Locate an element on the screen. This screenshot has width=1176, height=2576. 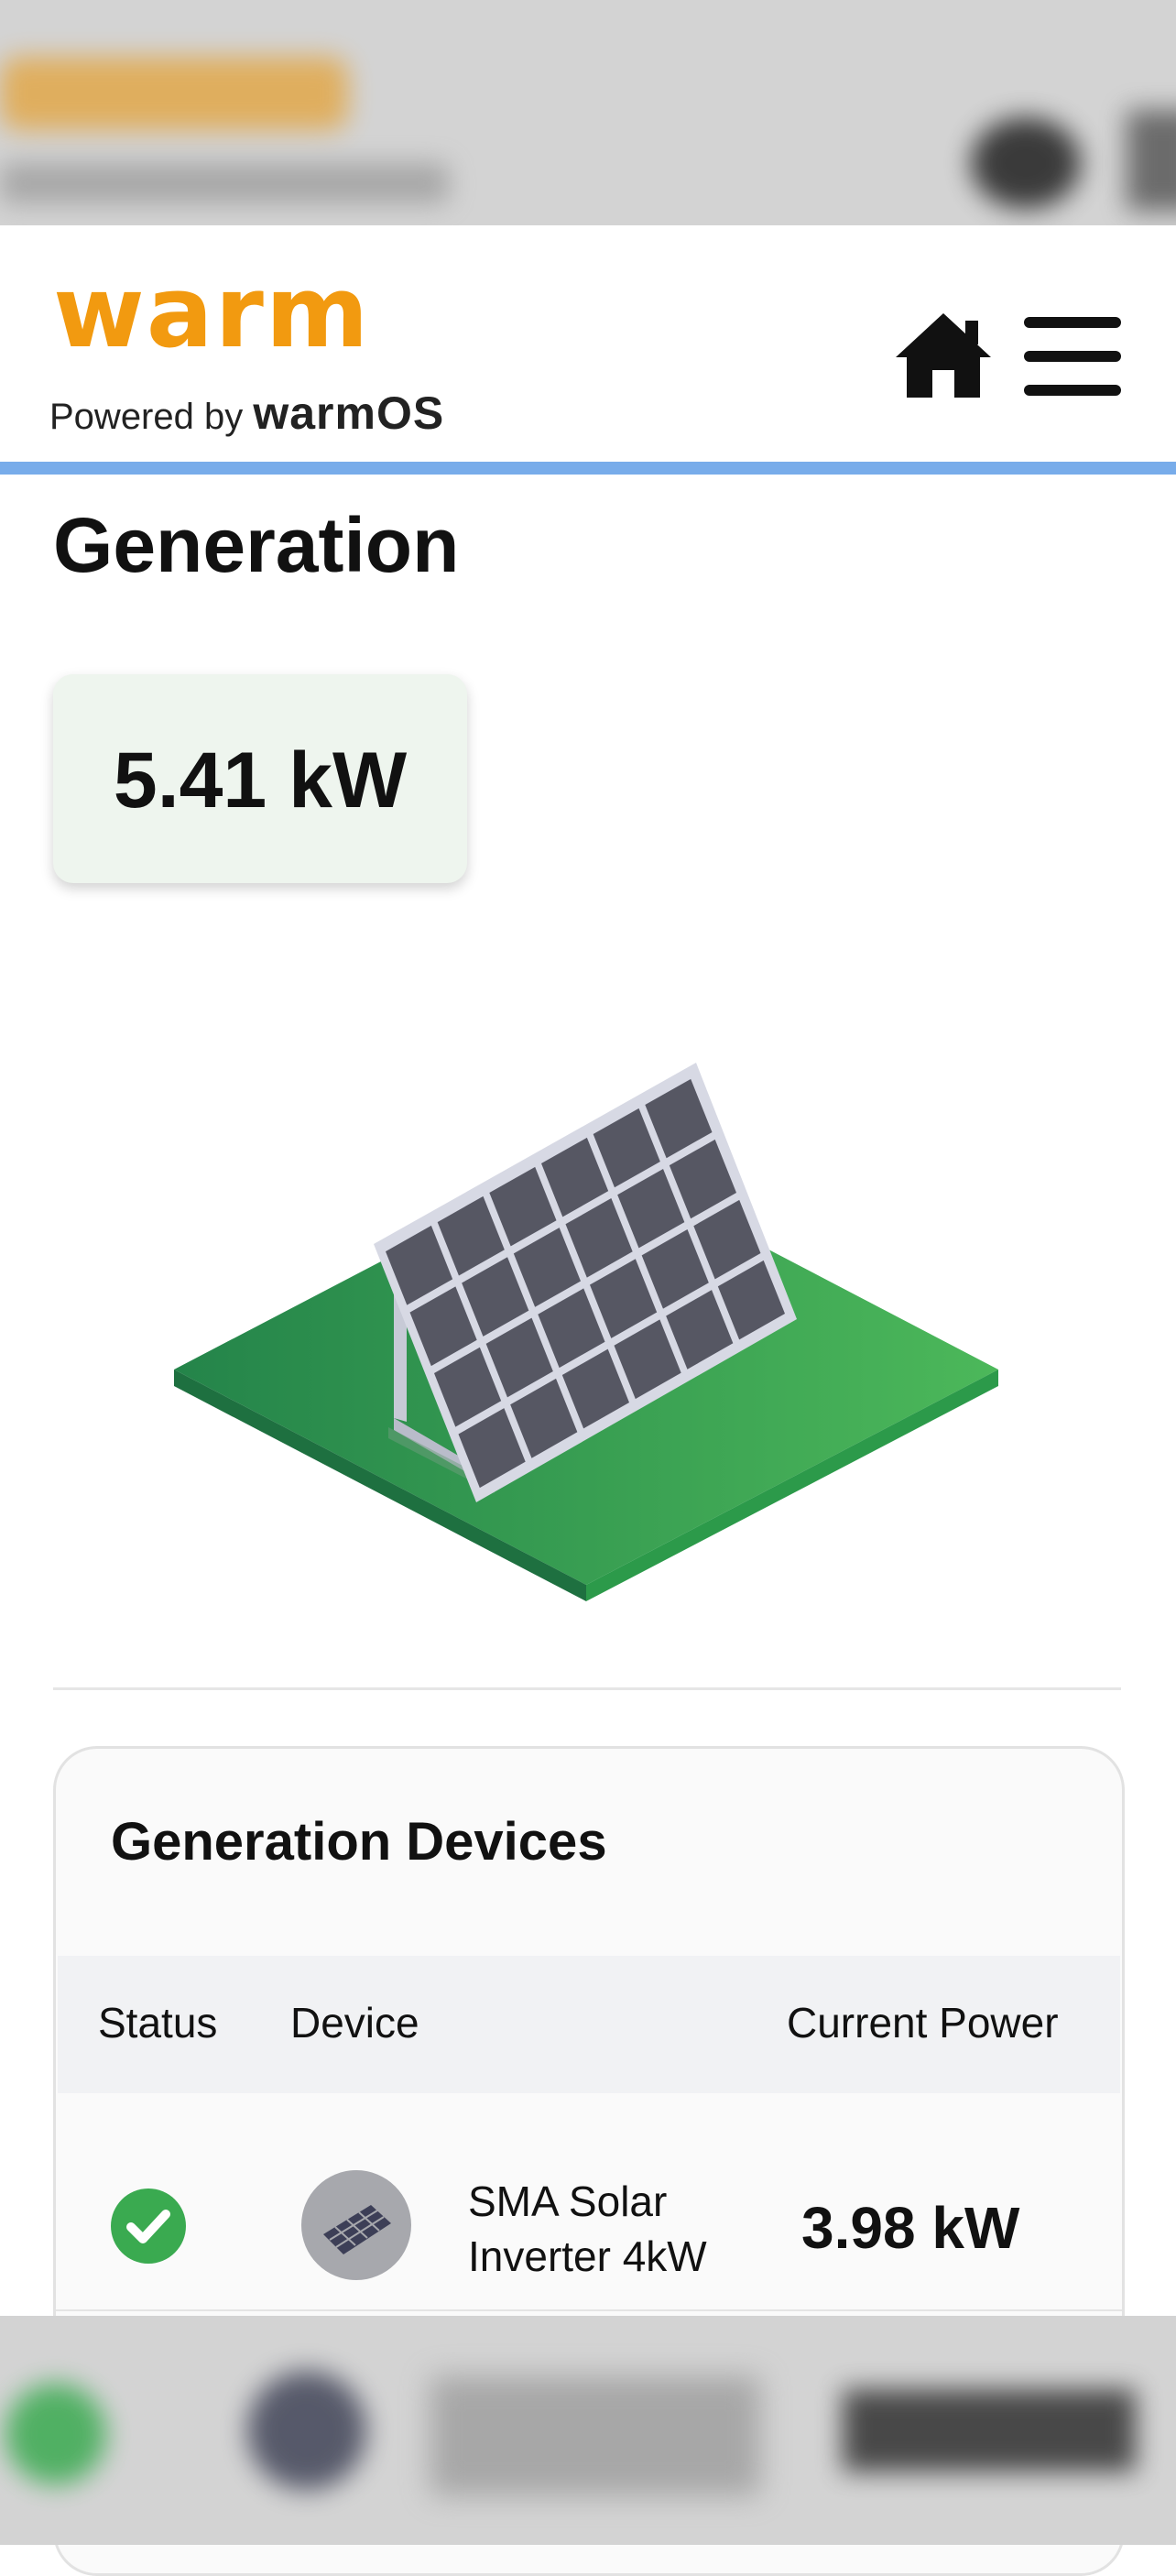
generation-kpi-card: 5.41 kW is located at coordinates (260, 779).